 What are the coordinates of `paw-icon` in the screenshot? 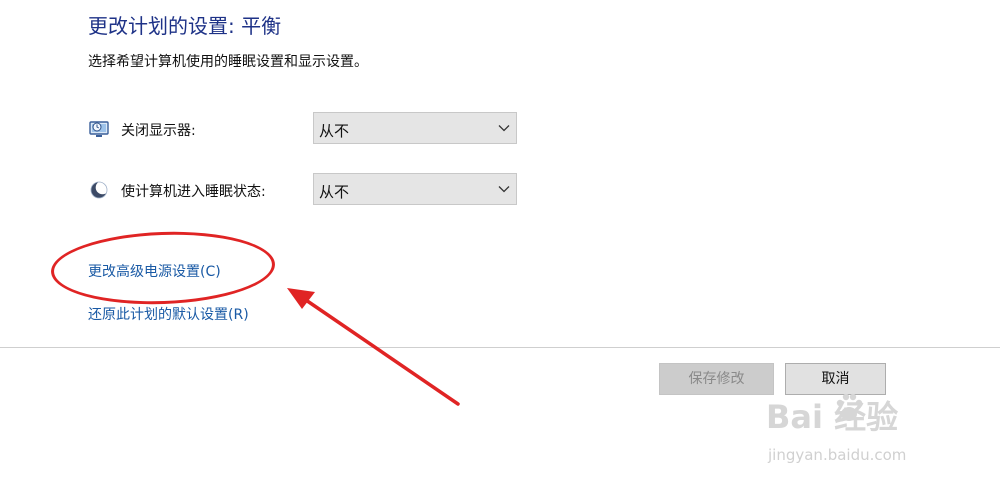 It's located at (849, 407).